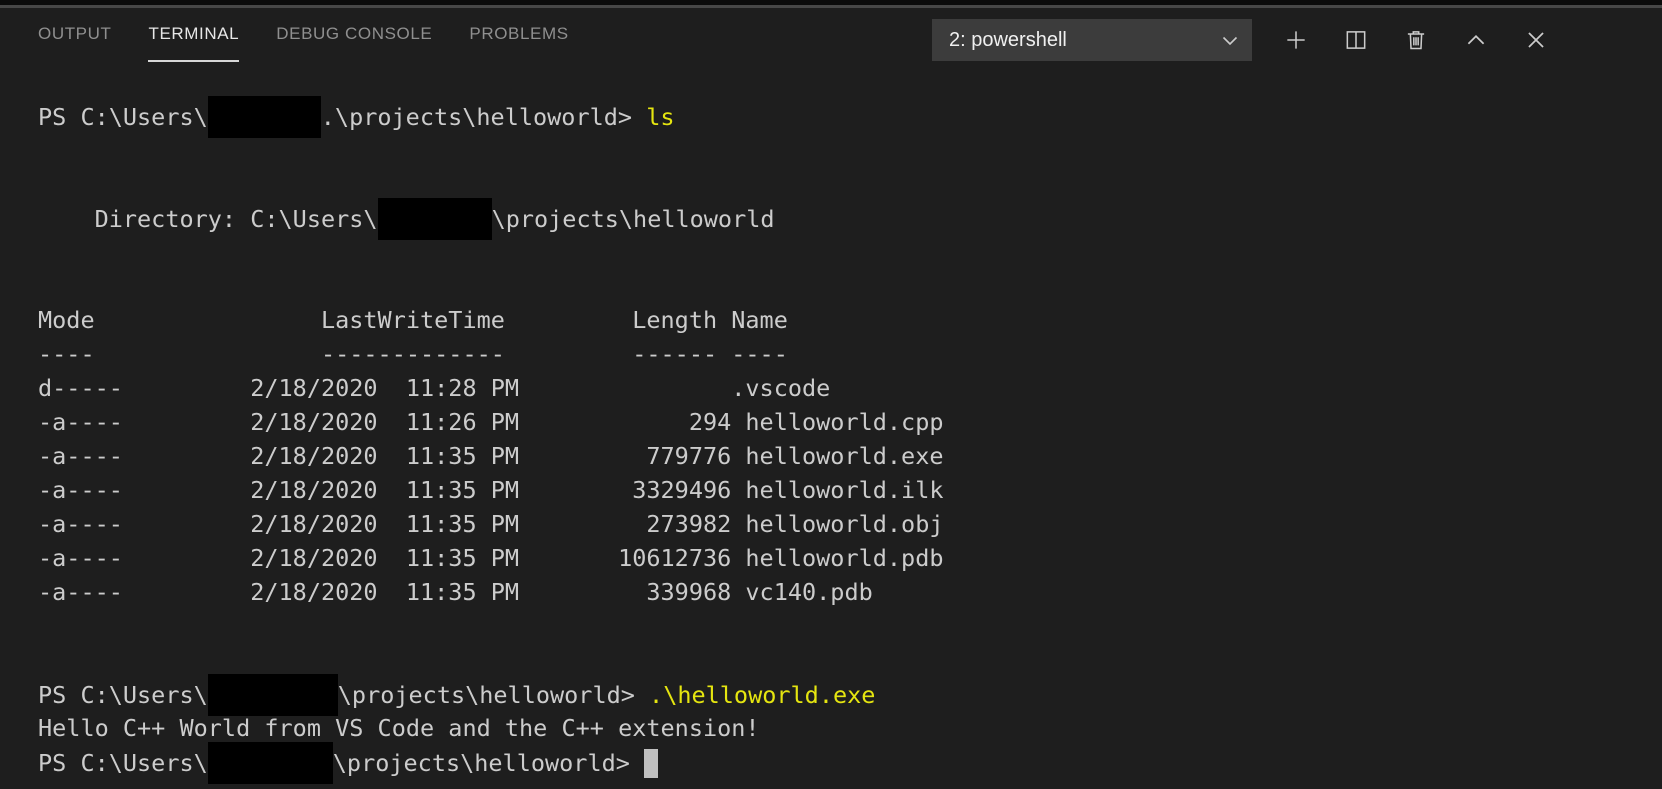 The height and width of the screenshot is (789, 1662). What do you see at coordinates (850, 117) in the screenshot?
I see `terminal-line: PS C:\Users\ .\projects\helloworld> ls` at bounding box center [850, 117].